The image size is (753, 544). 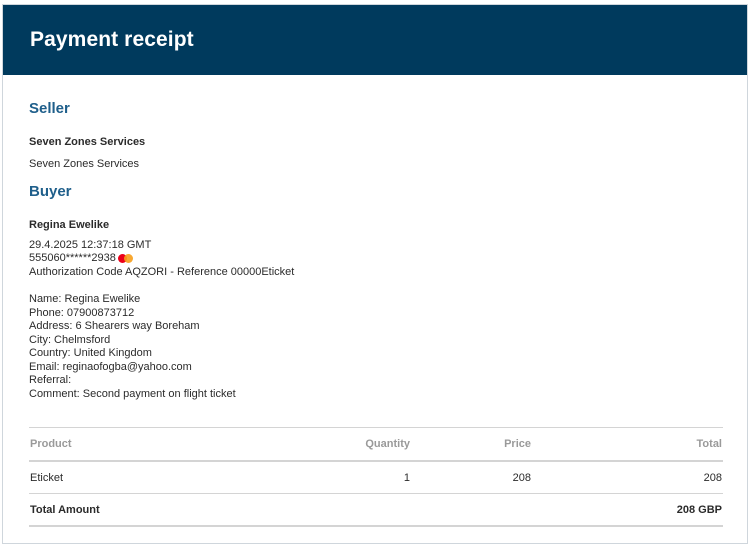 I want to click on detail-phone: Phone: 07900873712, so click(x=82, y=312).